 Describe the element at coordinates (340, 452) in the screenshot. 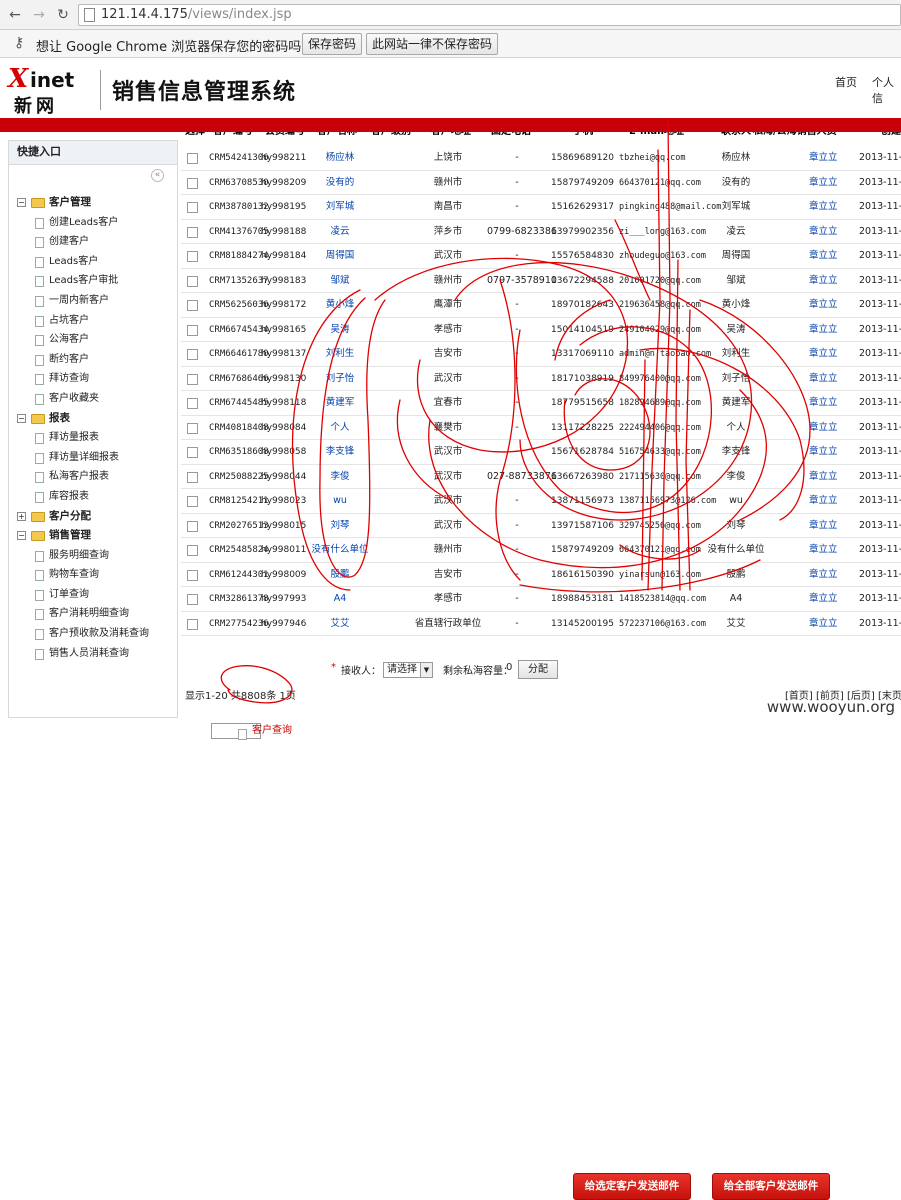

I see `customer-name-link: 李支锋` at that location.